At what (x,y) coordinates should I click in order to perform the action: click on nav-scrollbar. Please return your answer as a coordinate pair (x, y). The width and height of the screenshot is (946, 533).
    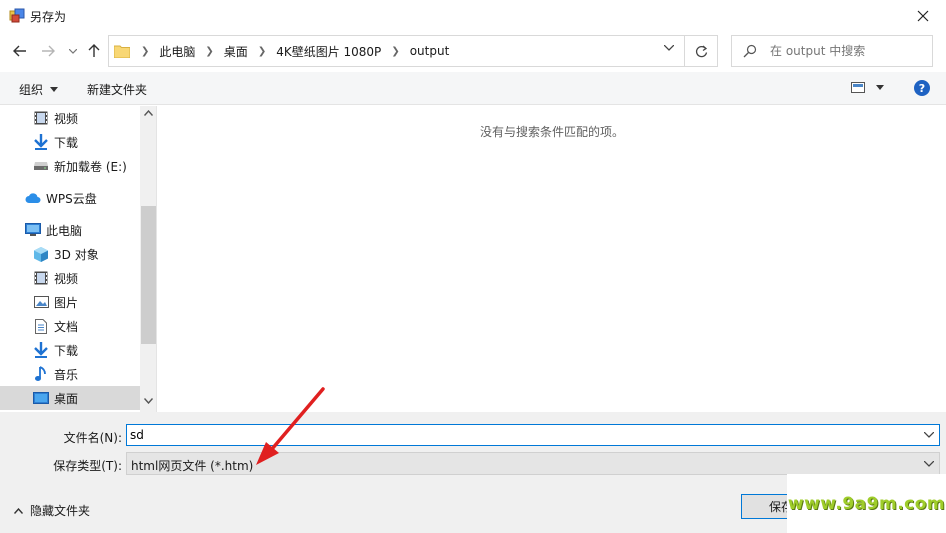
    Looking at the image, I should click on (148, 259).